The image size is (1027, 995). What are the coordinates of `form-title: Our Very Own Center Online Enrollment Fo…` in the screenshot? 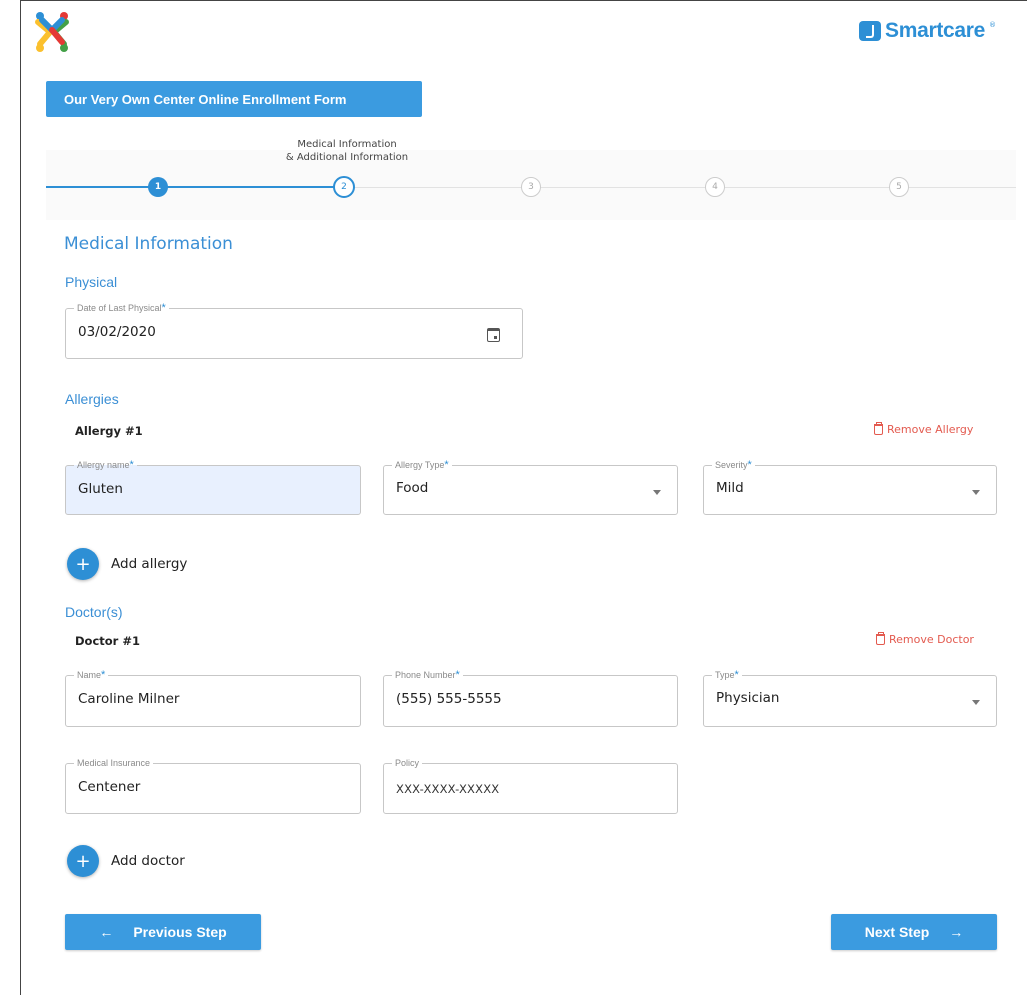 It's located at (205, 99).